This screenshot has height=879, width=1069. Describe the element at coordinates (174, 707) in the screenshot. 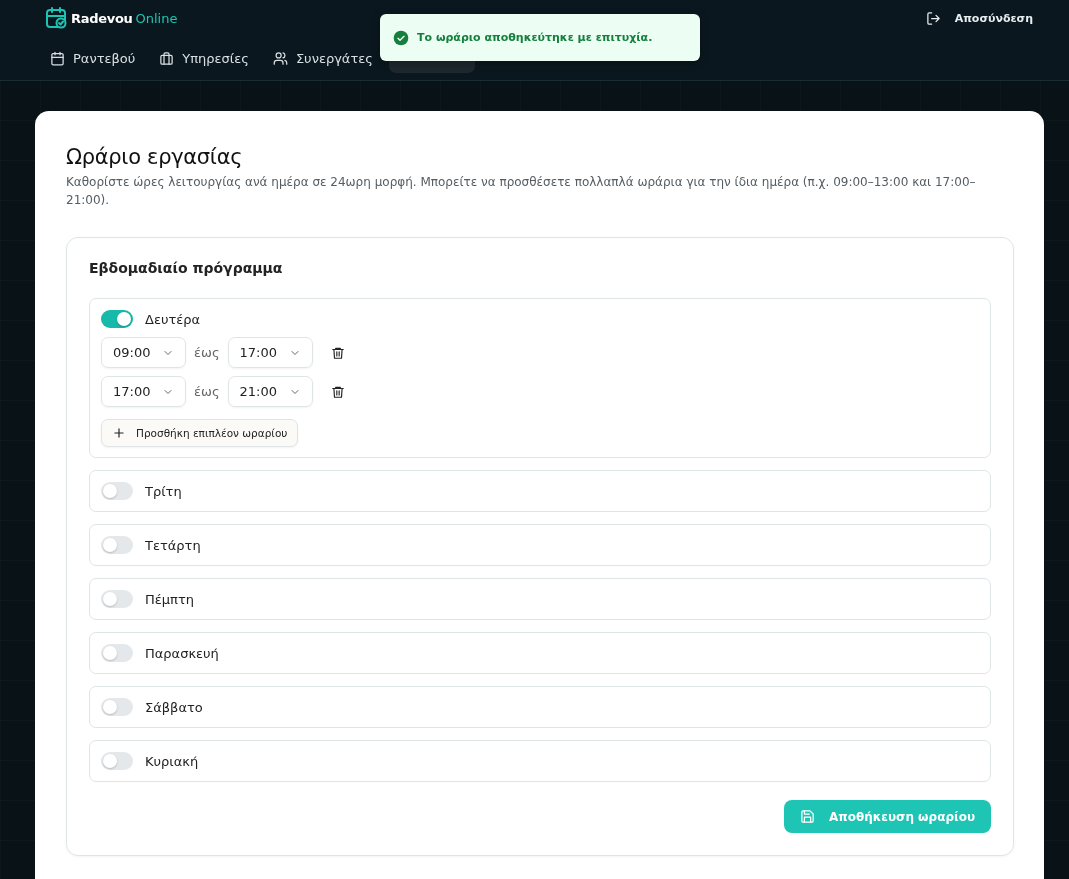

I see `day-name: Σάββατο` at that location.